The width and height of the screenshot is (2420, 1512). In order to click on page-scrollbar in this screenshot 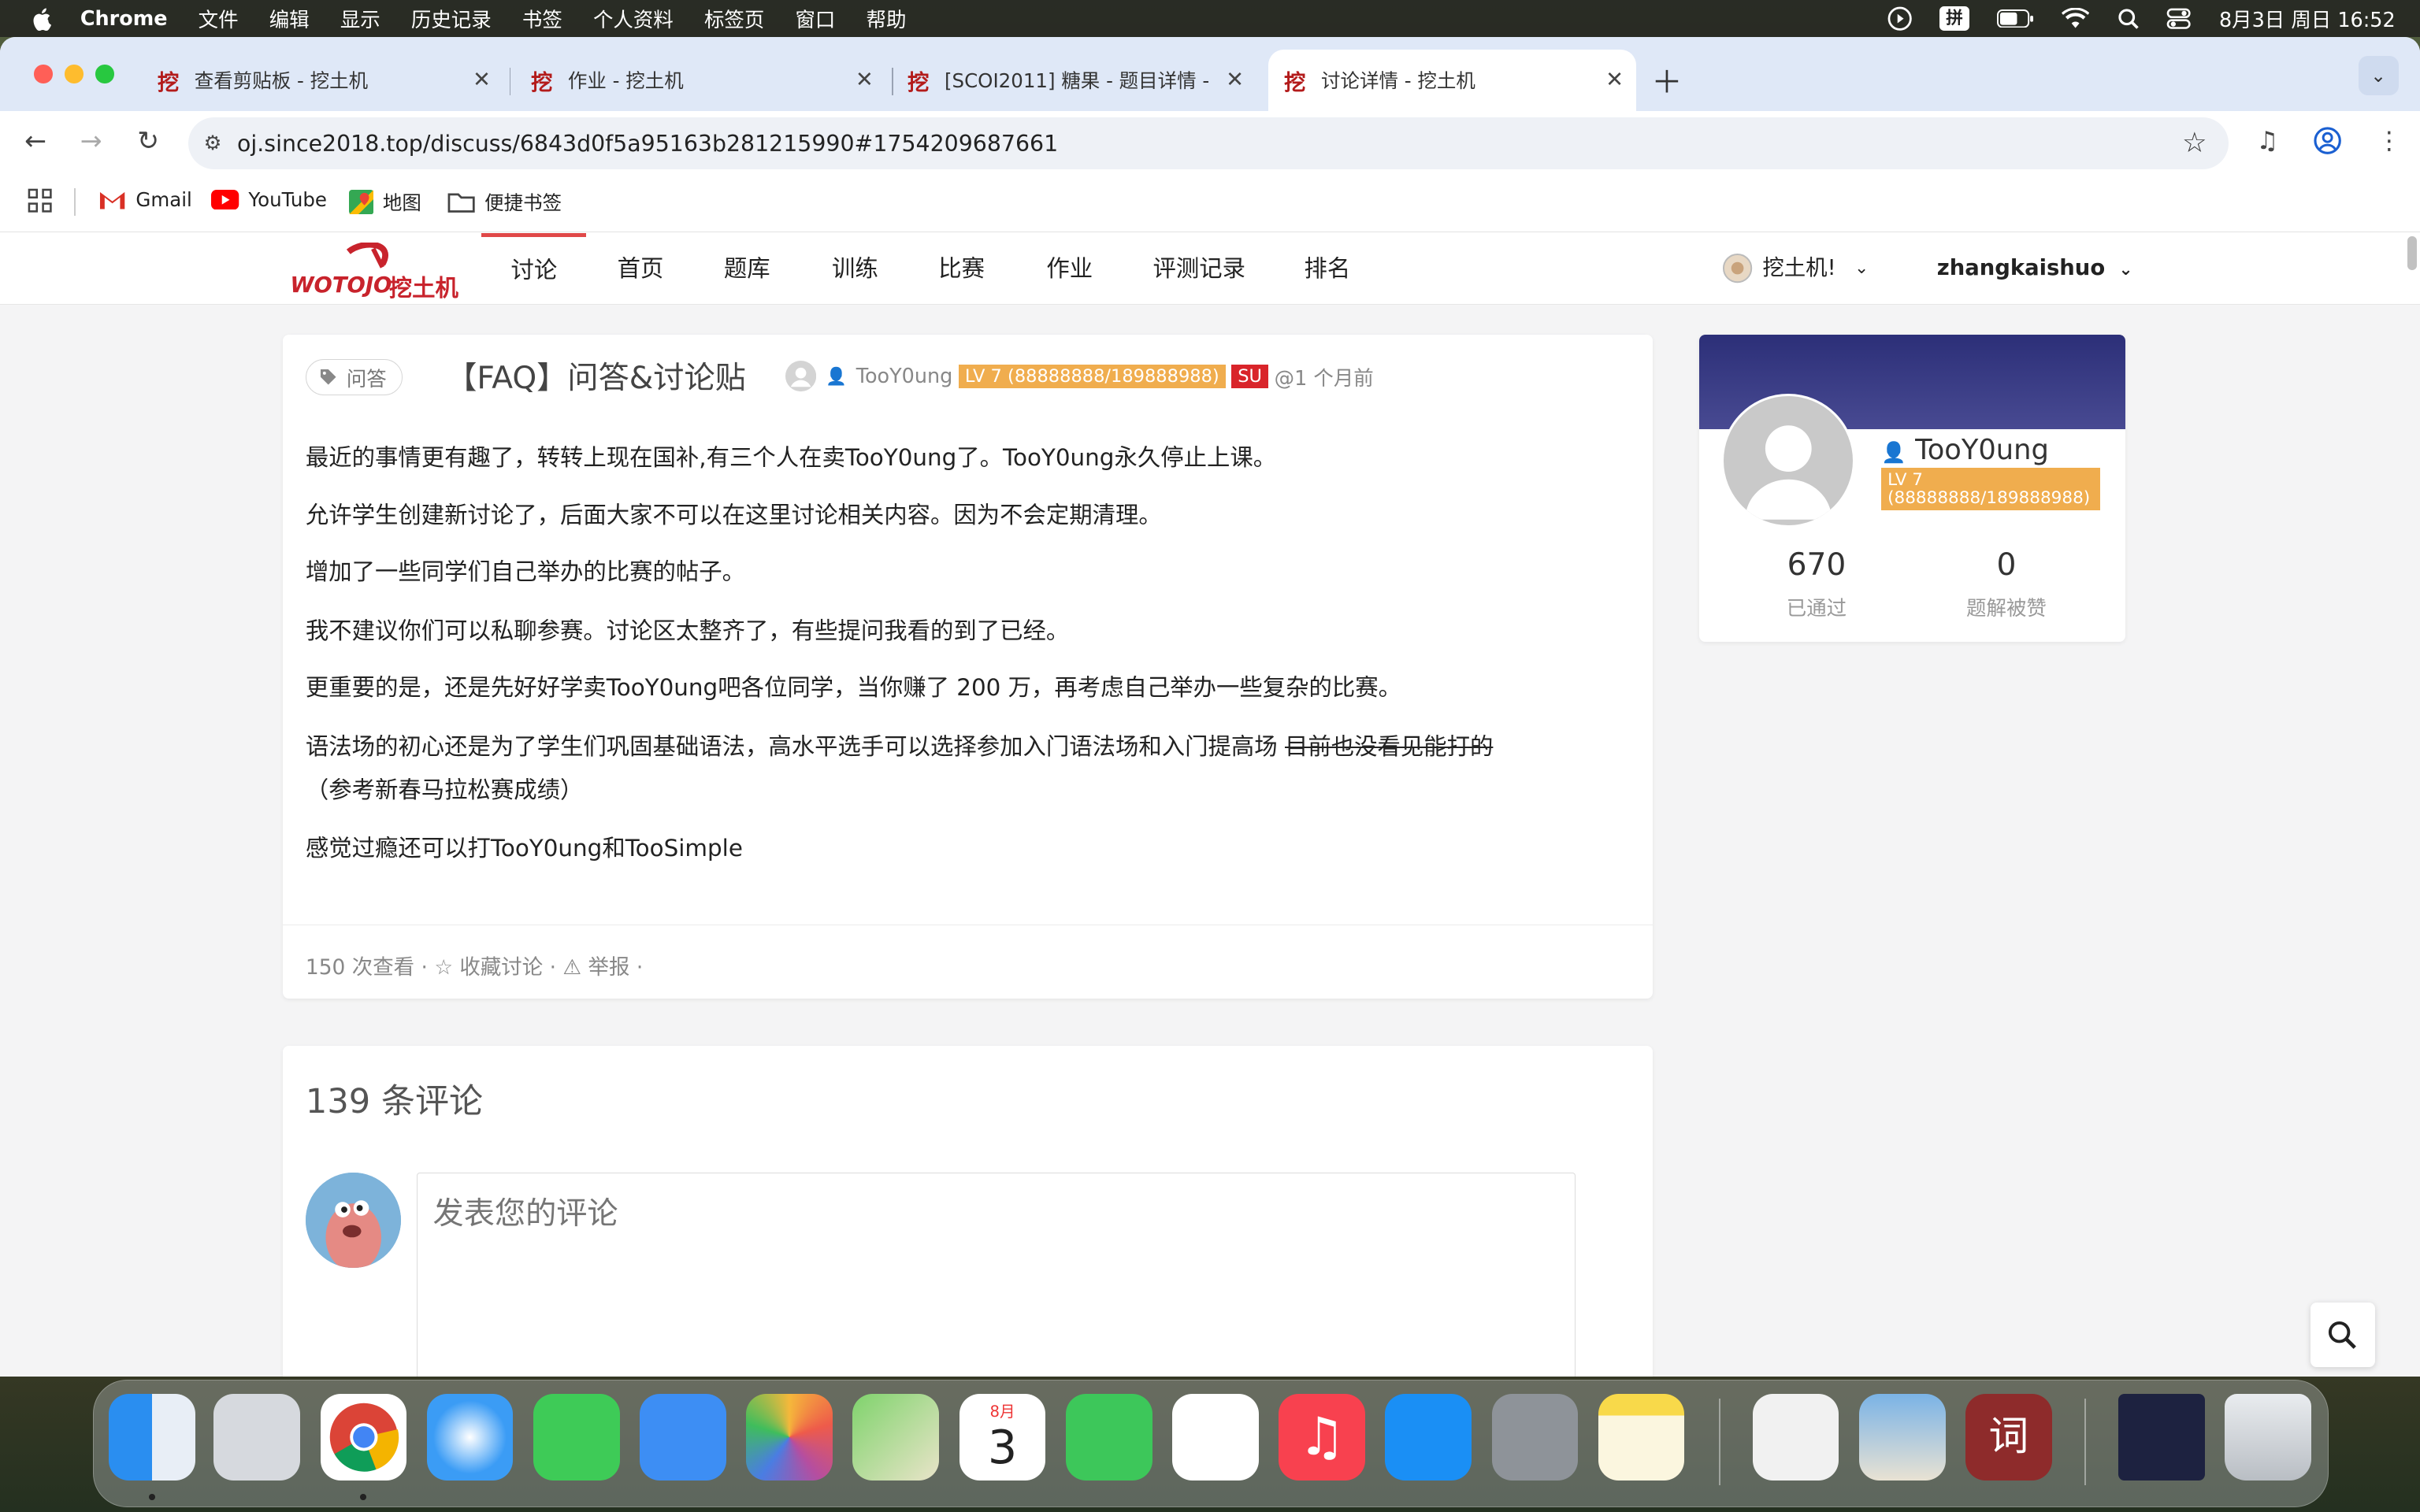, I will do `click(2412, 805)`.